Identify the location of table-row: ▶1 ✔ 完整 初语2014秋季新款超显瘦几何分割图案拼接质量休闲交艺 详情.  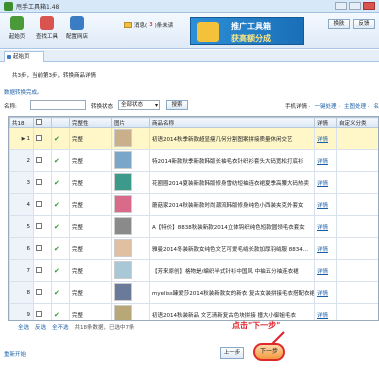
(193, 138).